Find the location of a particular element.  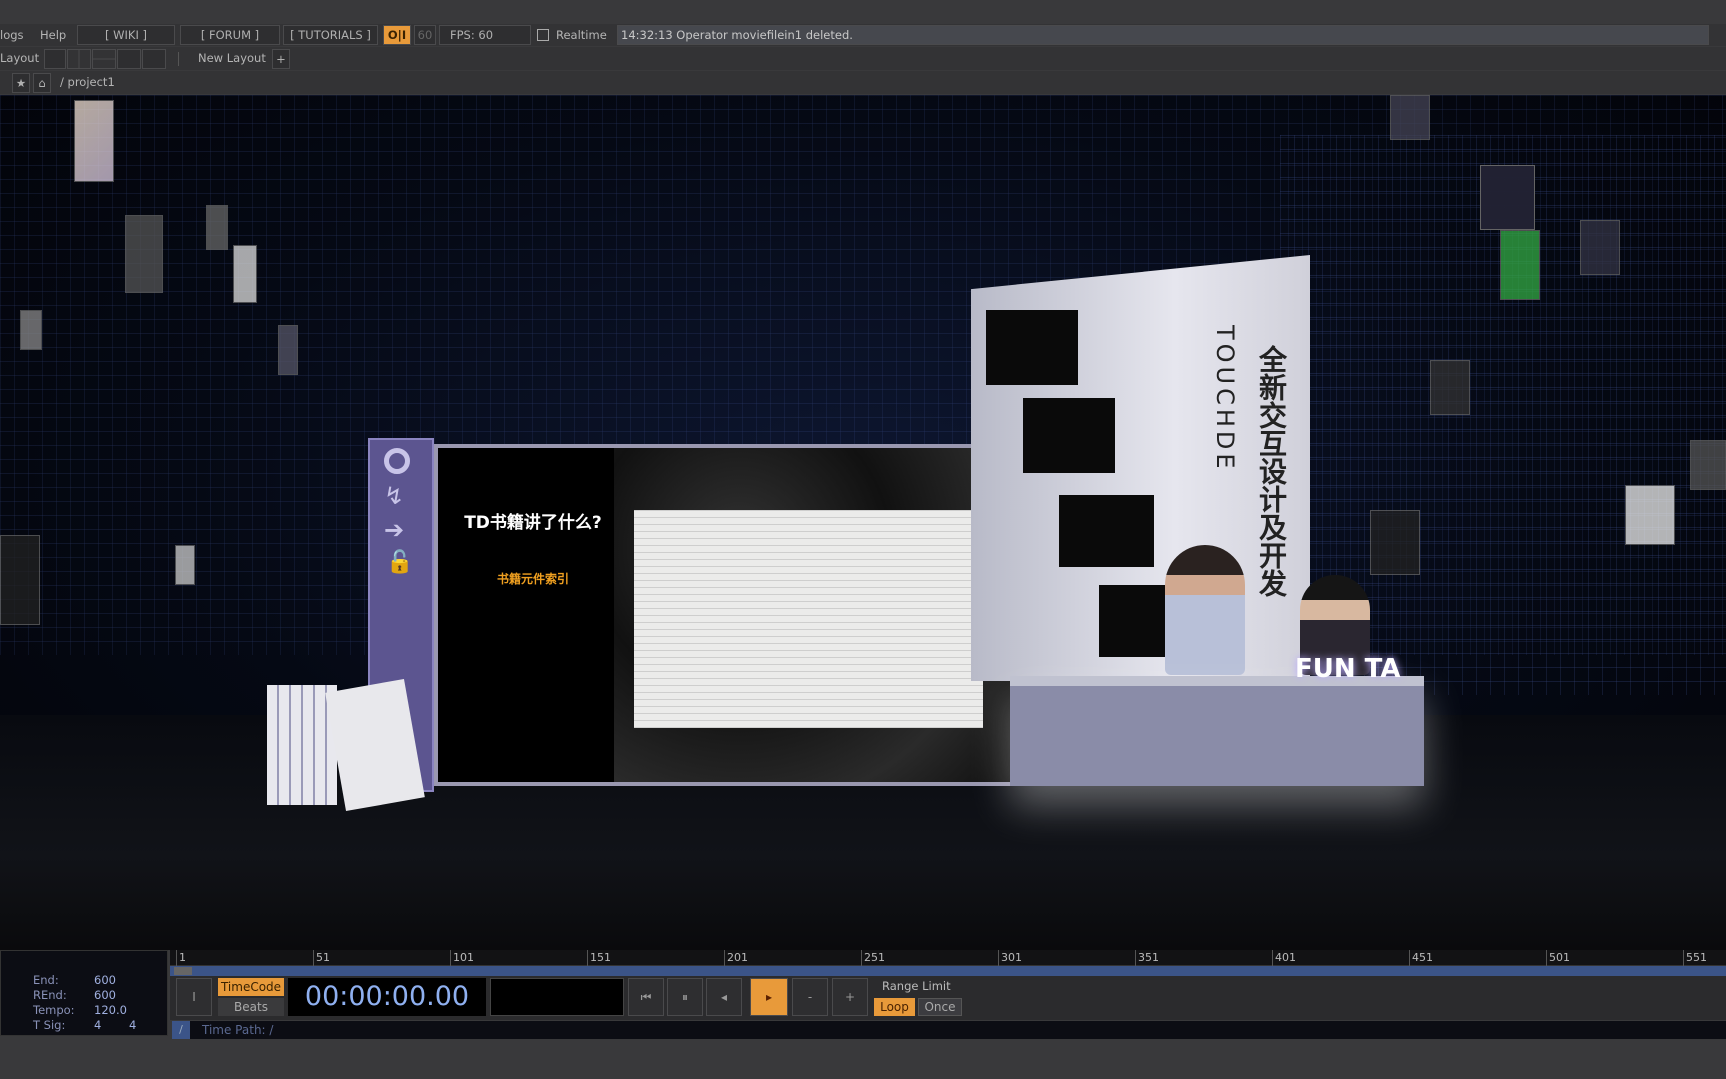

favorite-star-icon: ★ is located at coordinates (21, 83).